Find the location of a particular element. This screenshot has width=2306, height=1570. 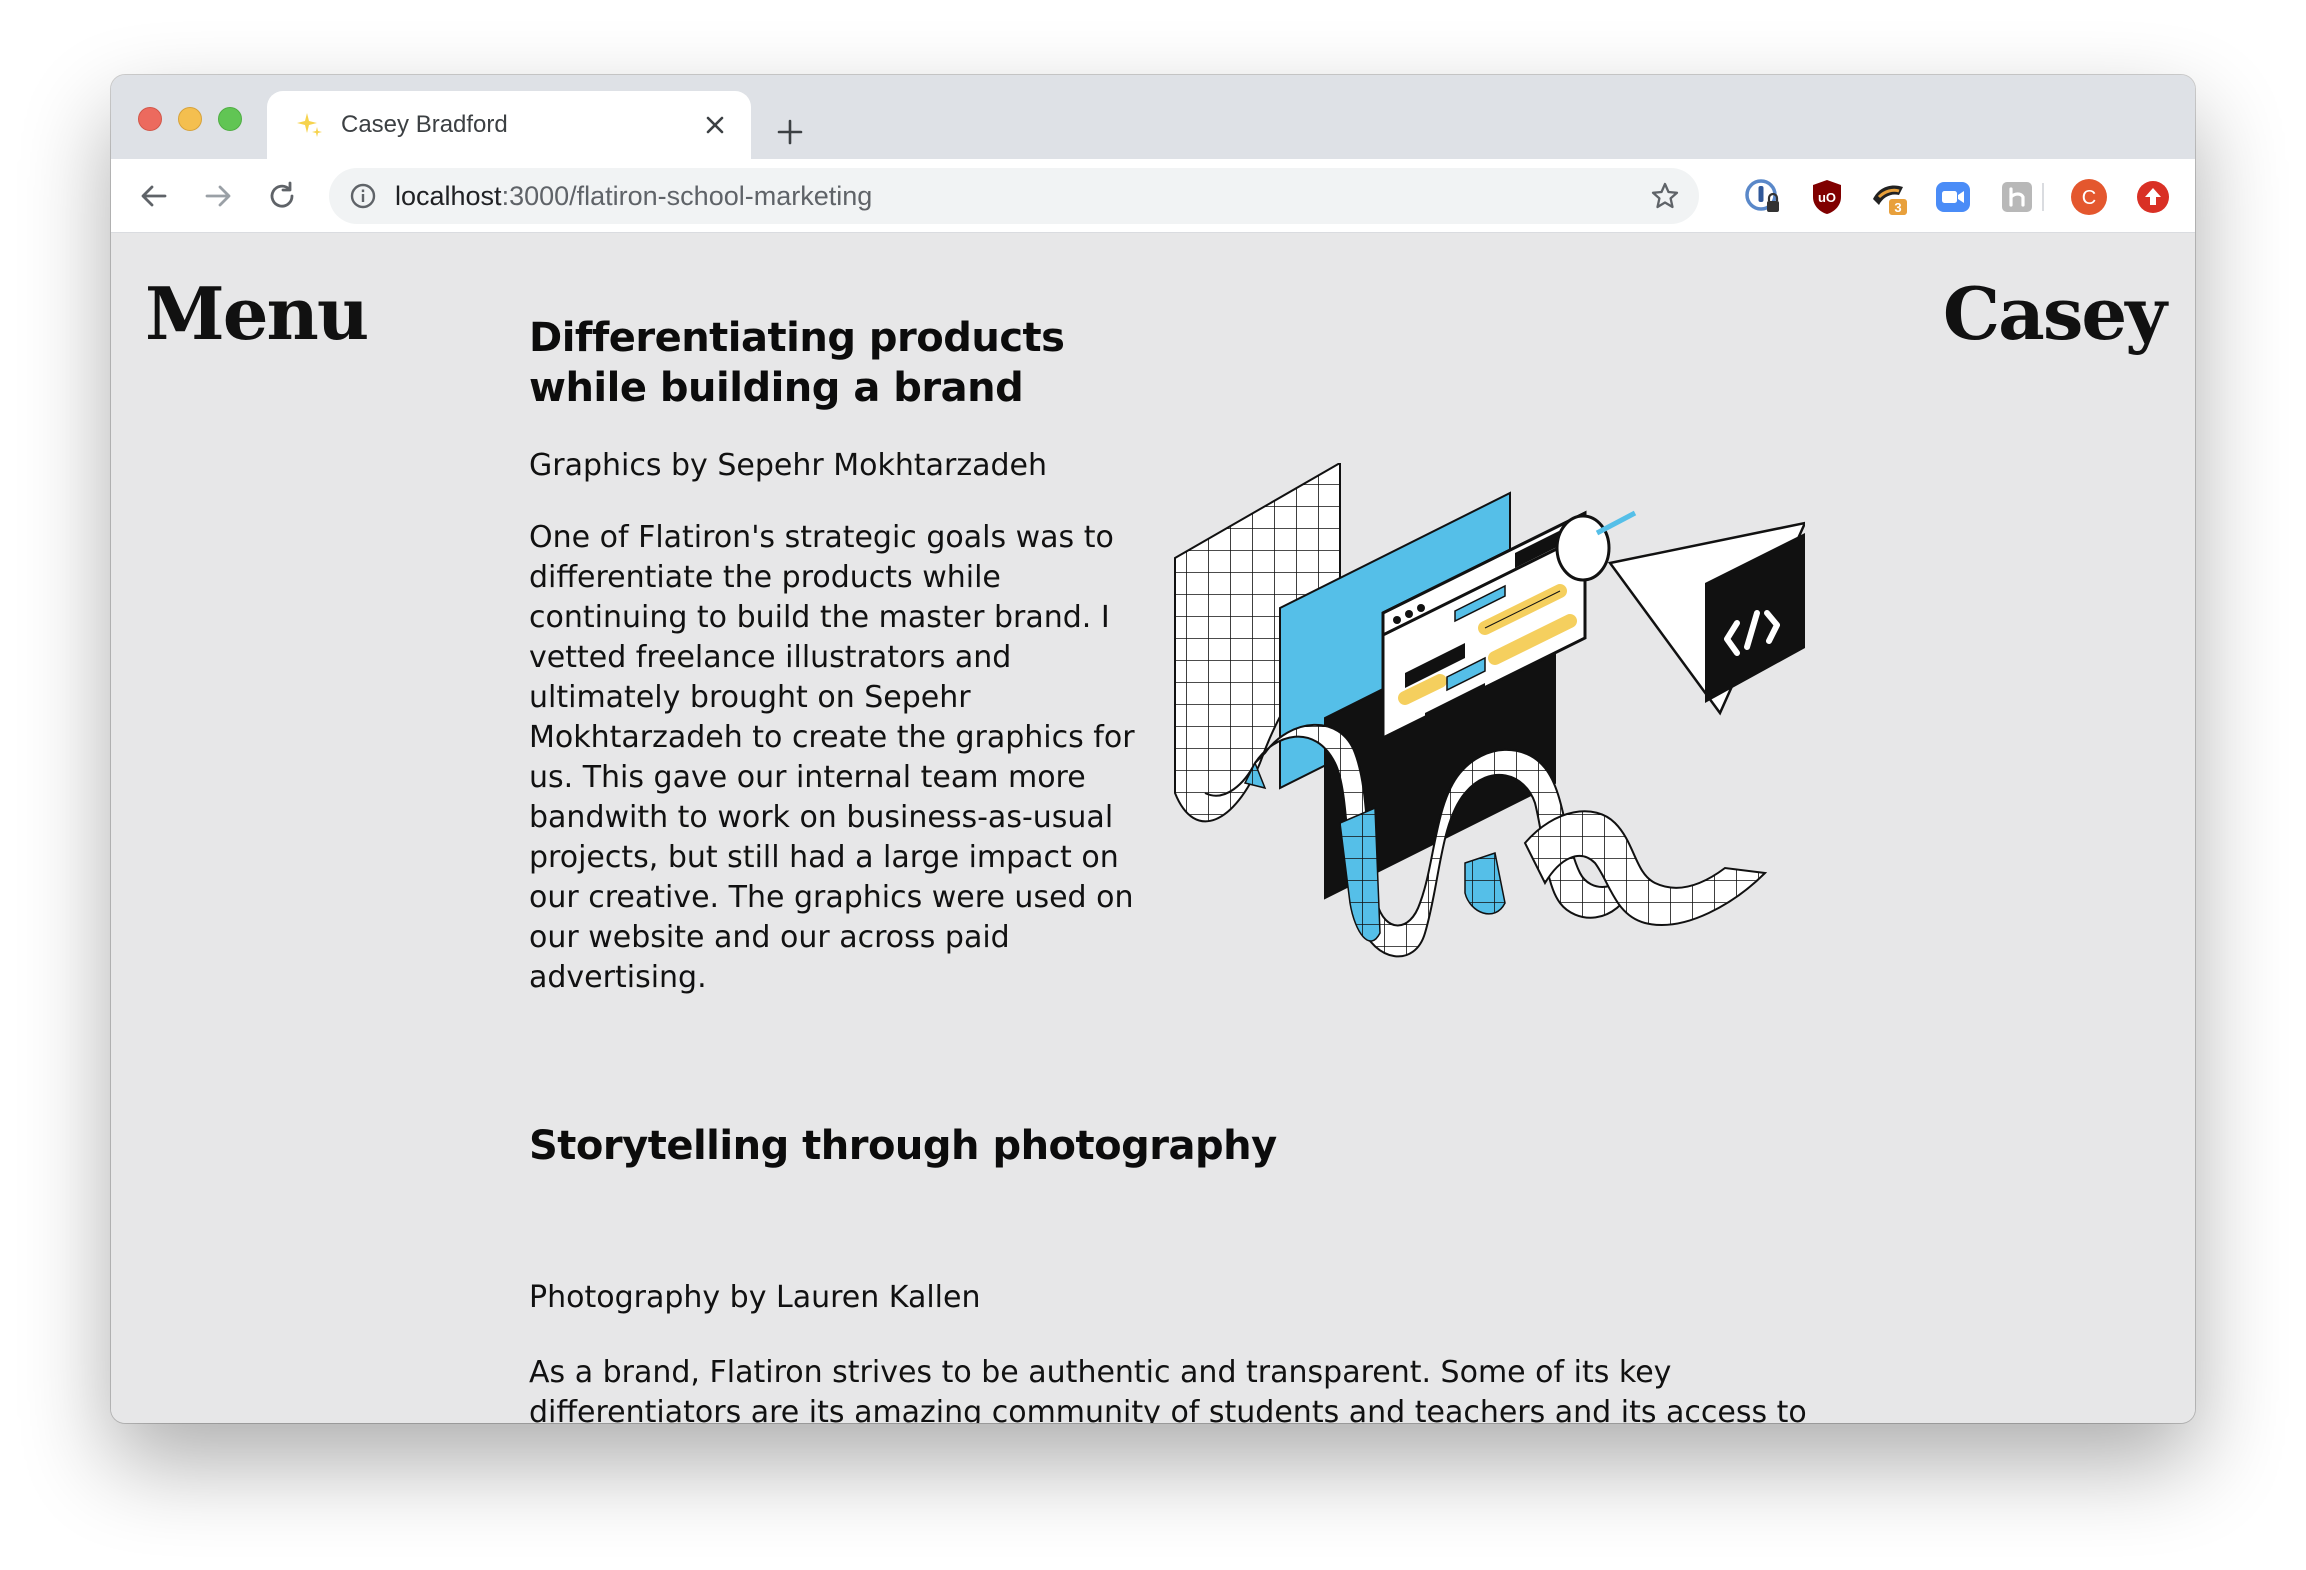

toolbar-separator is located at coordinates (2043, 197).